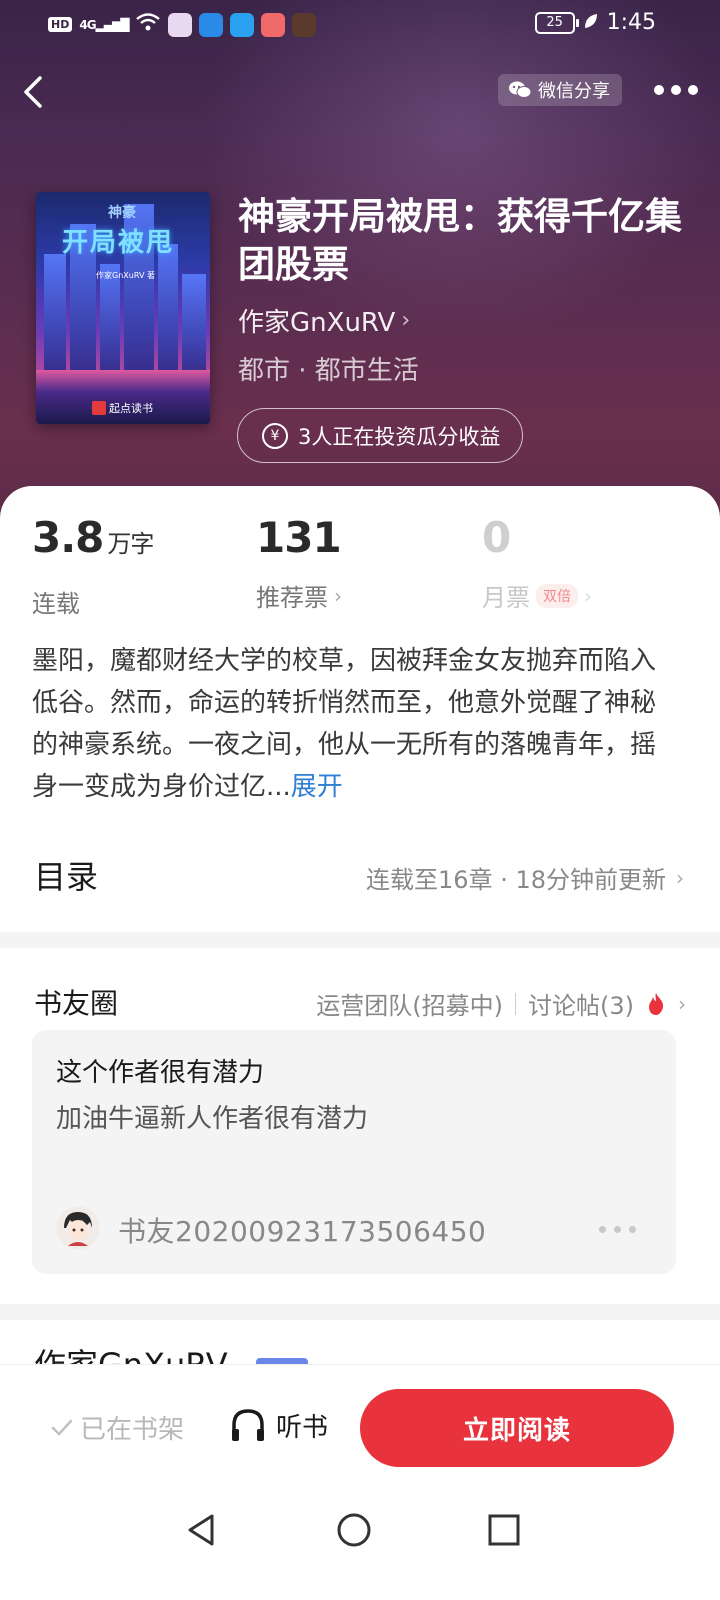 The height and width of the screenshot is (1600, 720). I want to click on invest-label: 3人正在投资瓜分收益, so click(399, 436).